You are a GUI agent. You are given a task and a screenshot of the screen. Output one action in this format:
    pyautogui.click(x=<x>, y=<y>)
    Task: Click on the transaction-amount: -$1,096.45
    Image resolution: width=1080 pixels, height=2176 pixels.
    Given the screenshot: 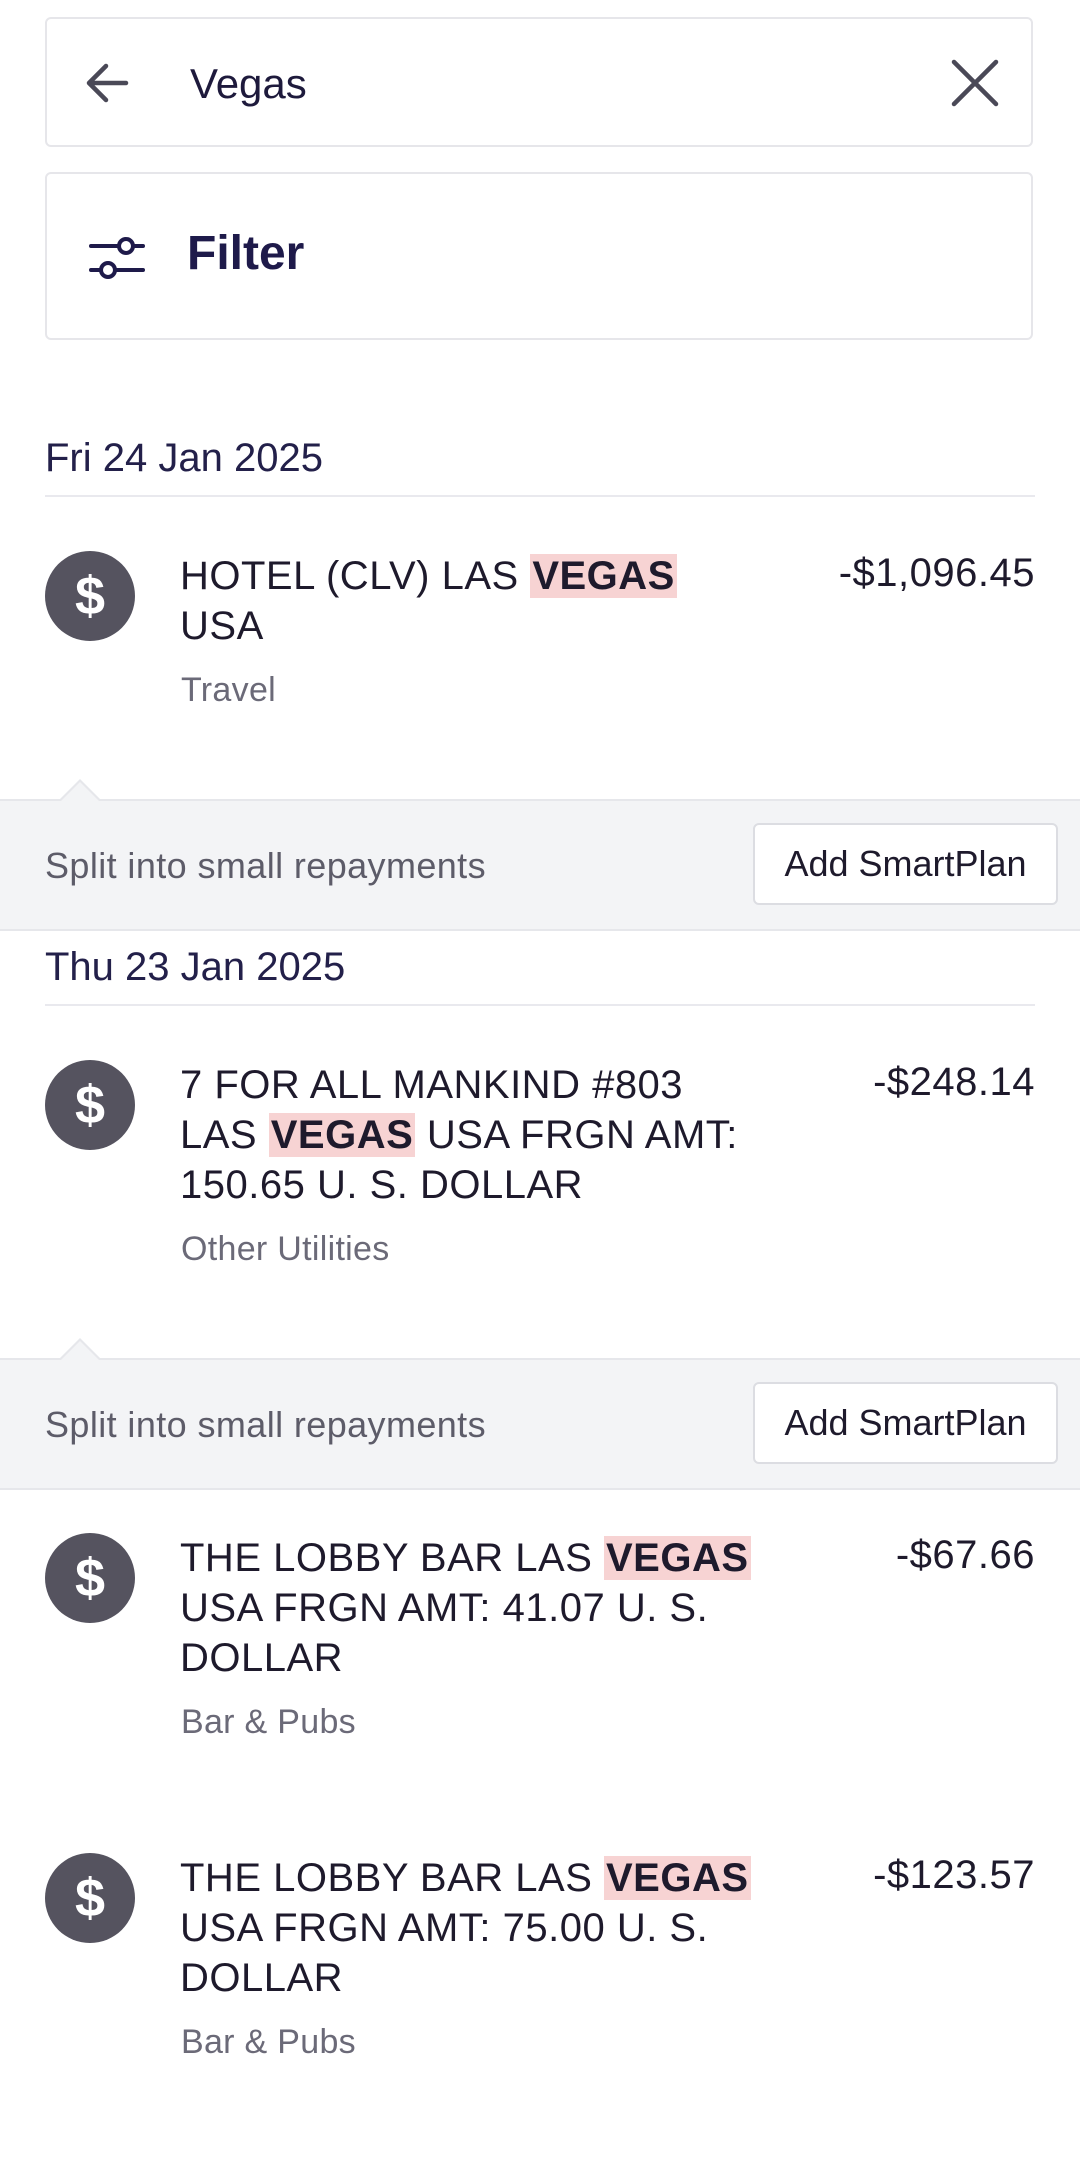 What is the action you would take?
    pyautogui.click(x=936, y=573)
    